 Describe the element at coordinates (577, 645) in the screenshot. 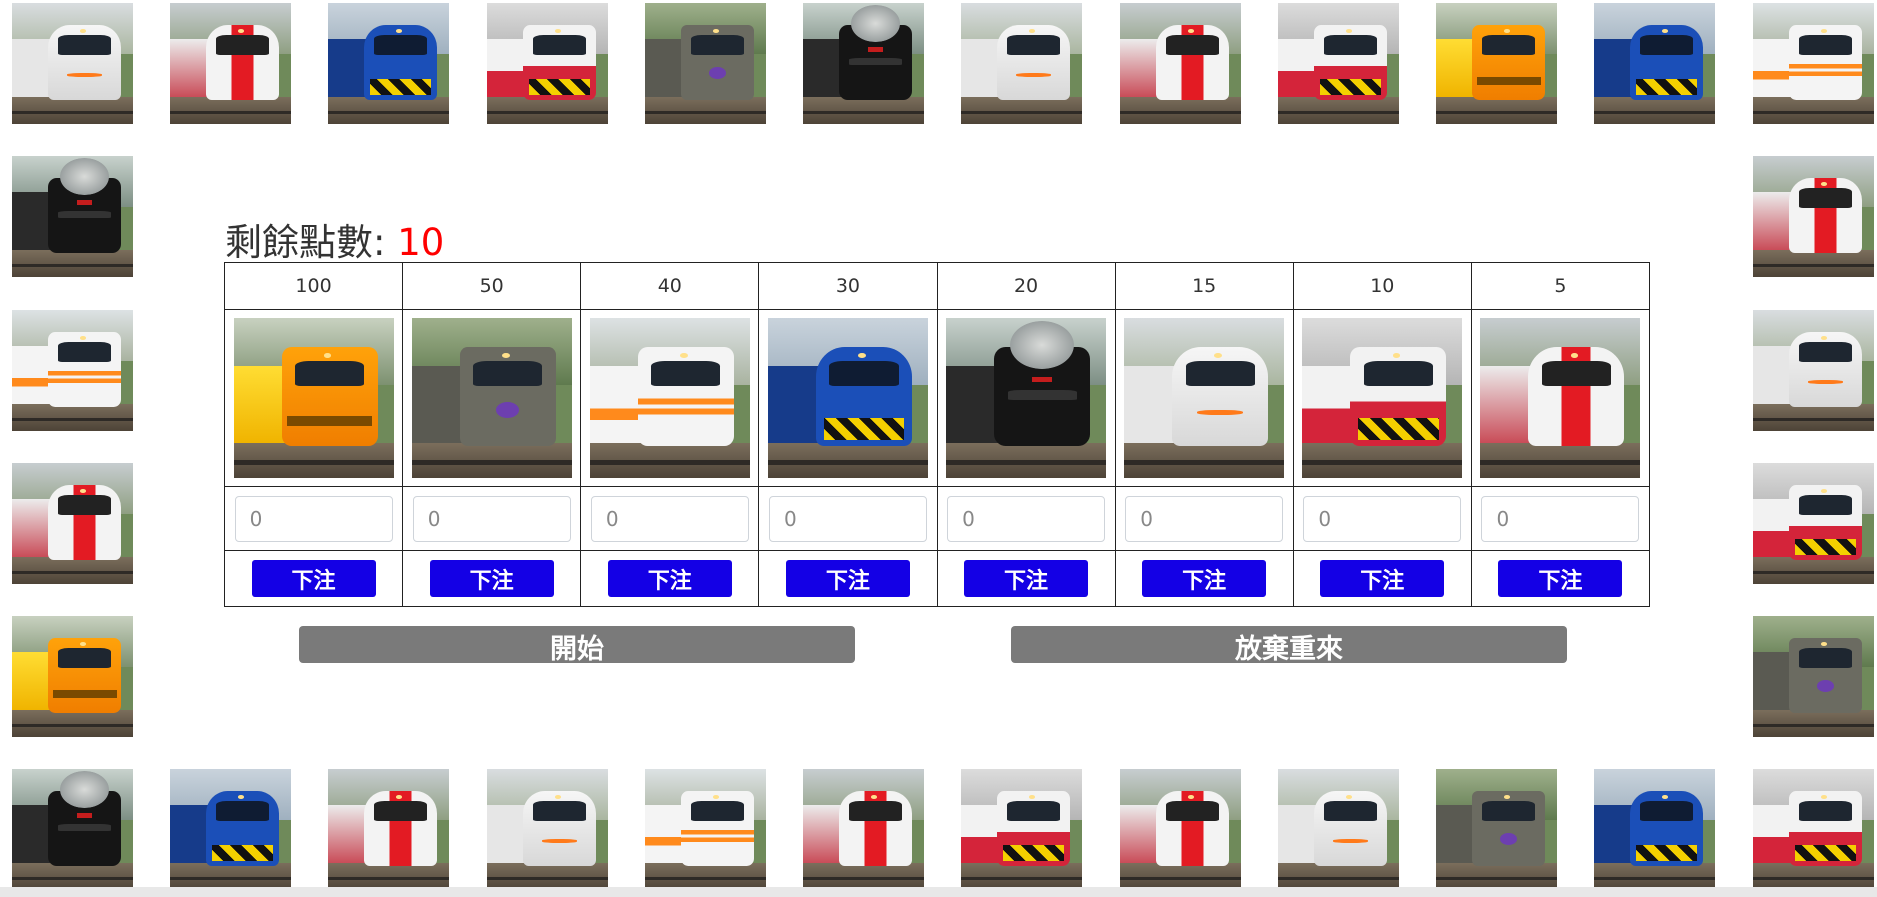

I see `start-button: 開始` at that location.